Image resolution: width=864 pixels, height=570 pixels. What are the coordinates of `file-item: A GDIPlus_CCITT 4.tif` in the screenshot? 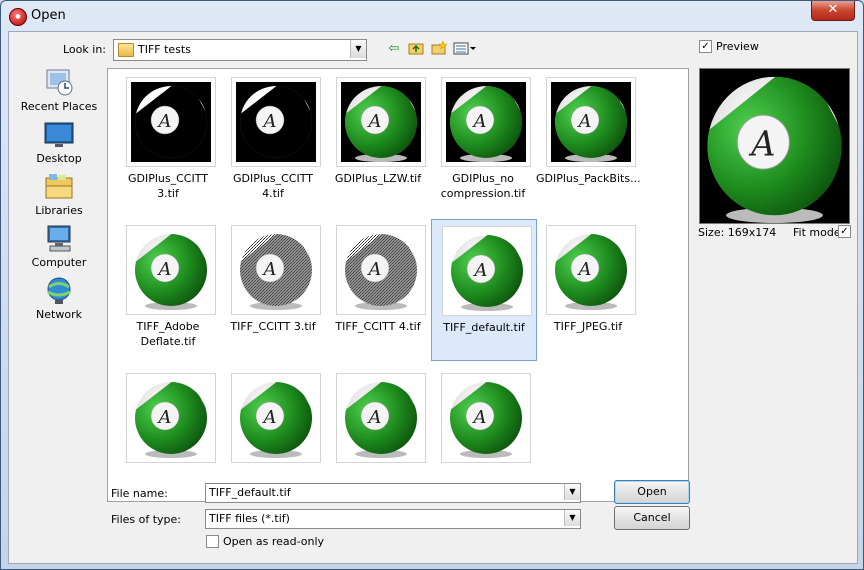 It's located at (273, 141).